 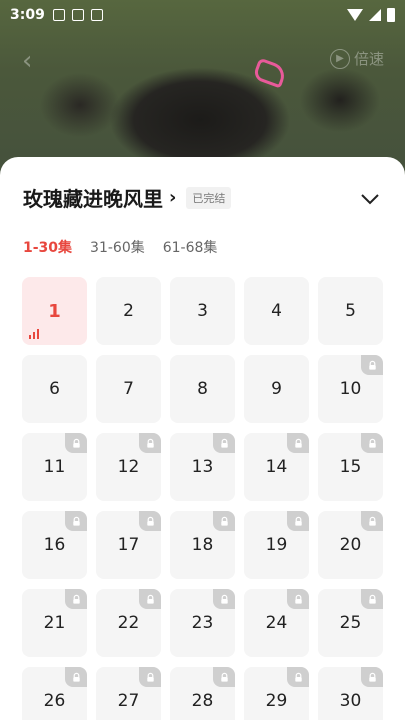 I want to click on episode-number: 15, so click(x=350, y=467).